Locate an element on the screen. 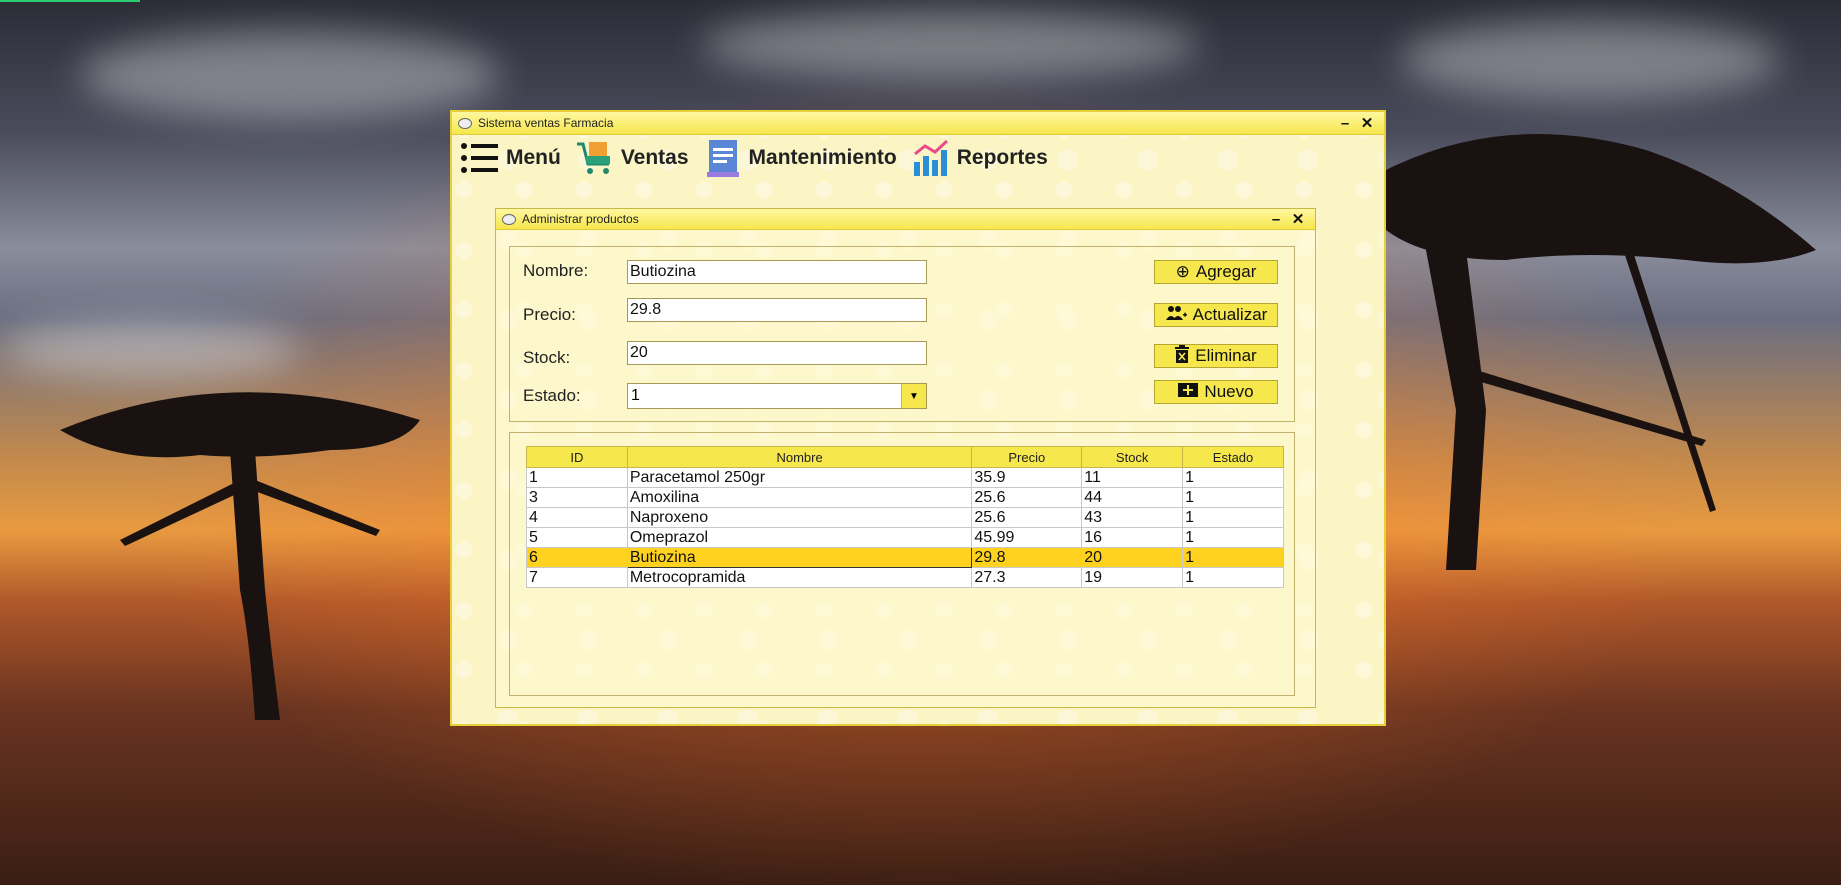  cell-stock: 11 is located at coordinates (1132, 477).